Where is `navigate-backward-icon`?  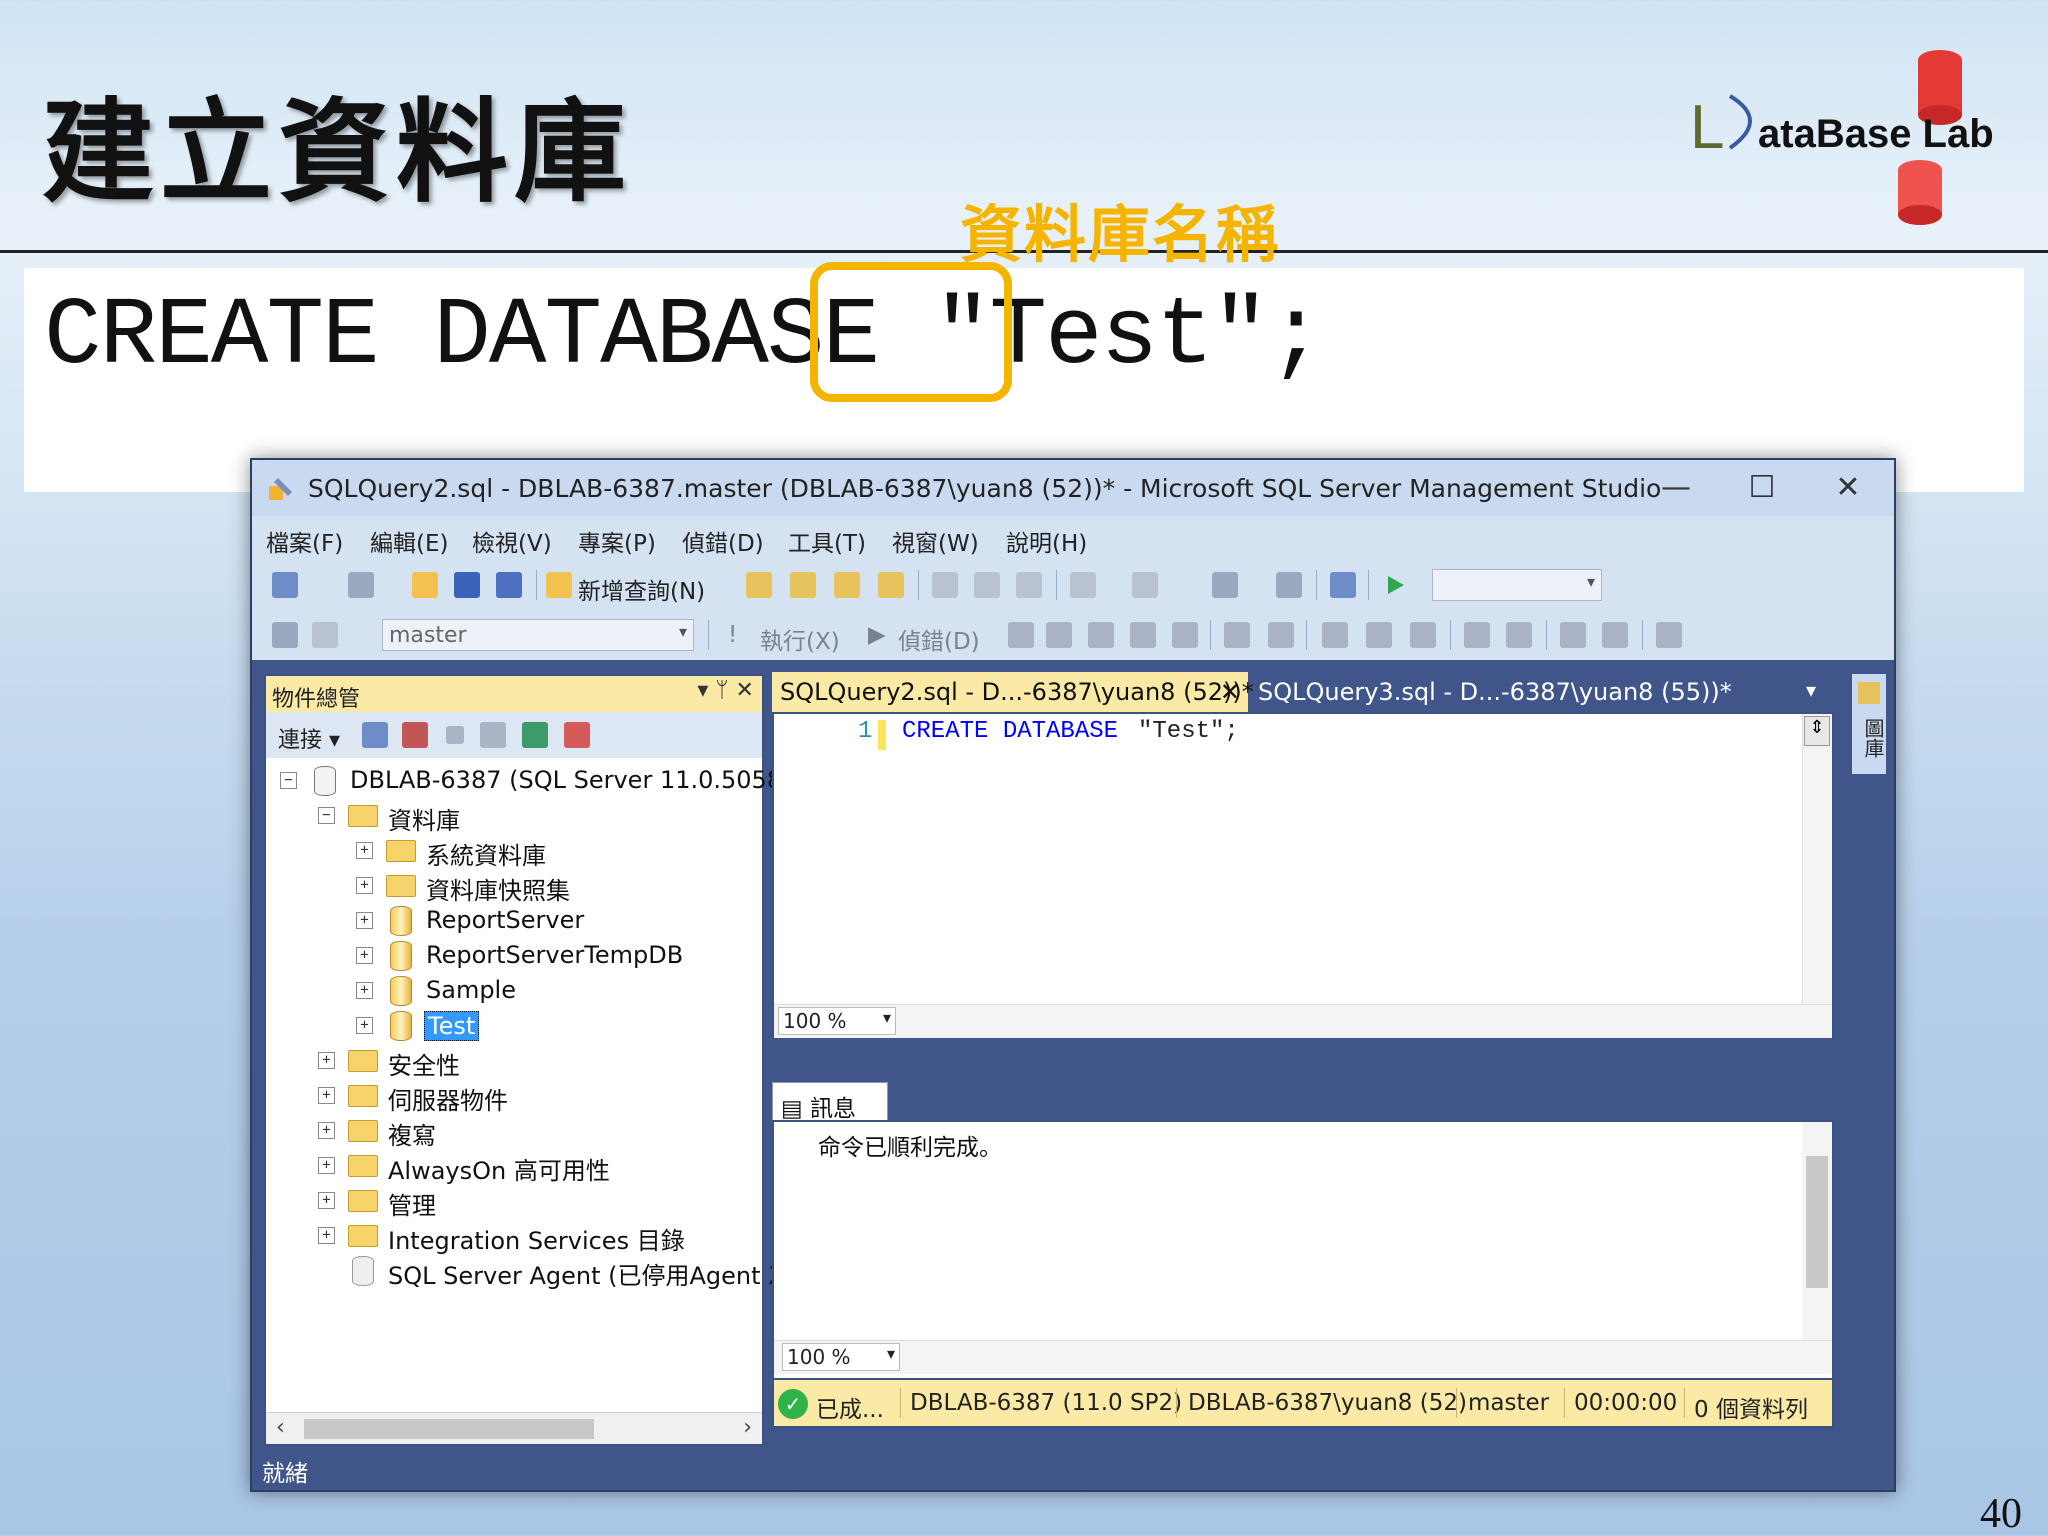 navigate-backward-icon is located at coordinates (1225, 585).